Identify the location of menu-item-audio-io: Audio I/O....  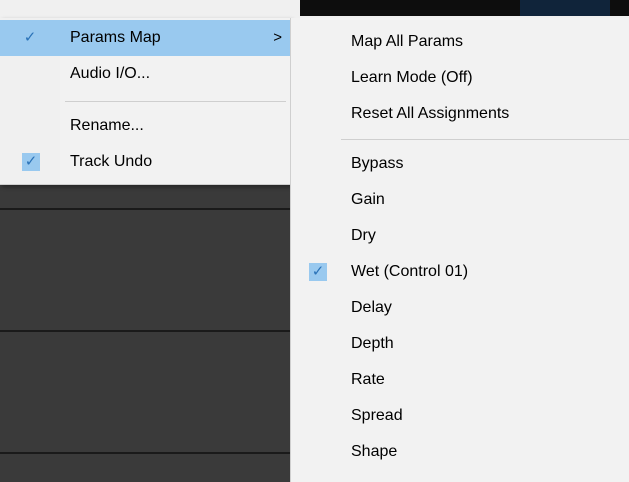
(145, 74).